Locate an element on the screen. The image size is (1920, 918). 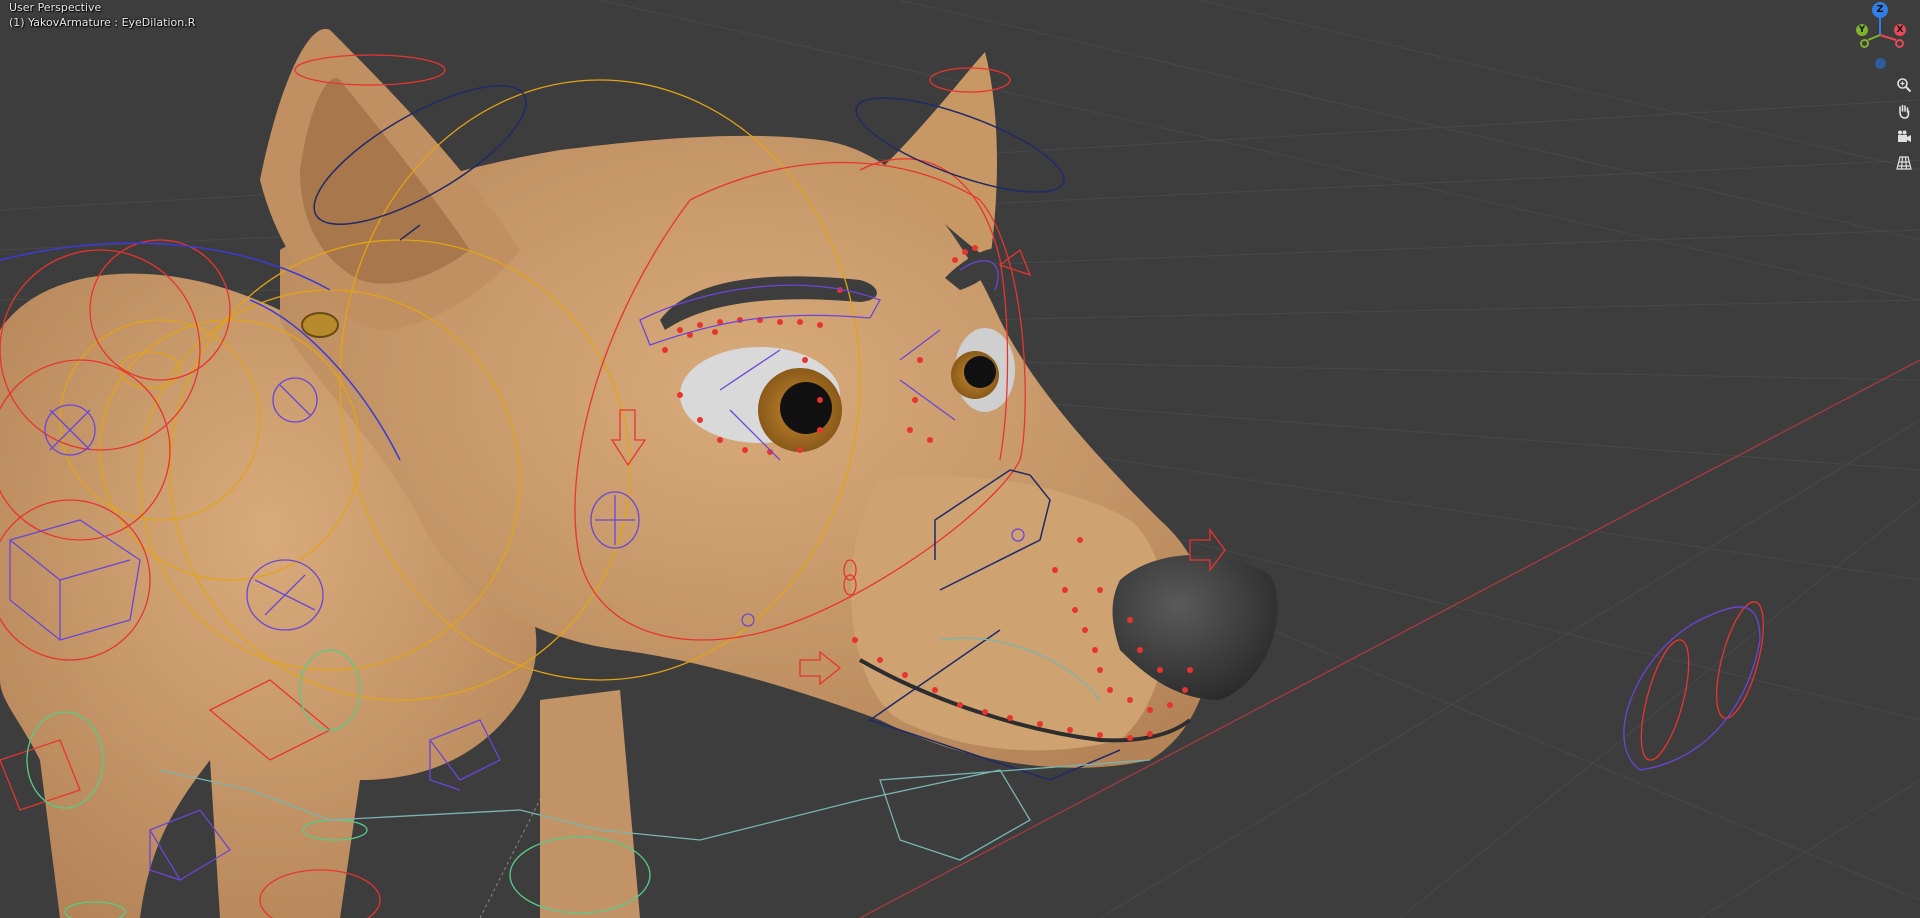
zoom-button is located at coordinates (1904, 85).